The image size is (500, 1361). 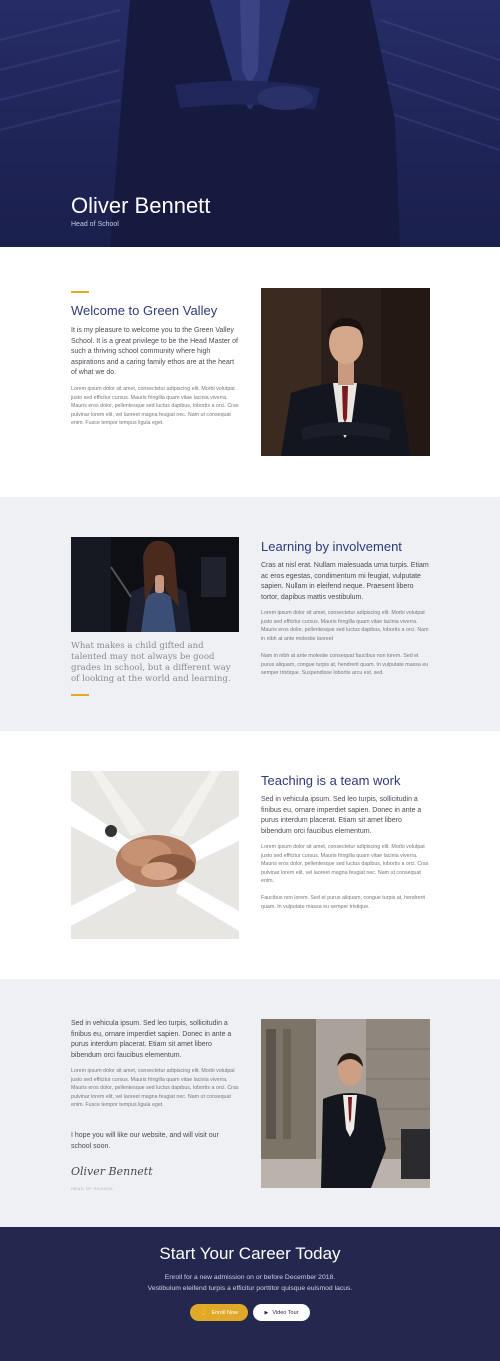 What do you see at coordinates (95, 224) in the screenshot?
I see `hero-role: Head of School` at bounding box center [95, 224].